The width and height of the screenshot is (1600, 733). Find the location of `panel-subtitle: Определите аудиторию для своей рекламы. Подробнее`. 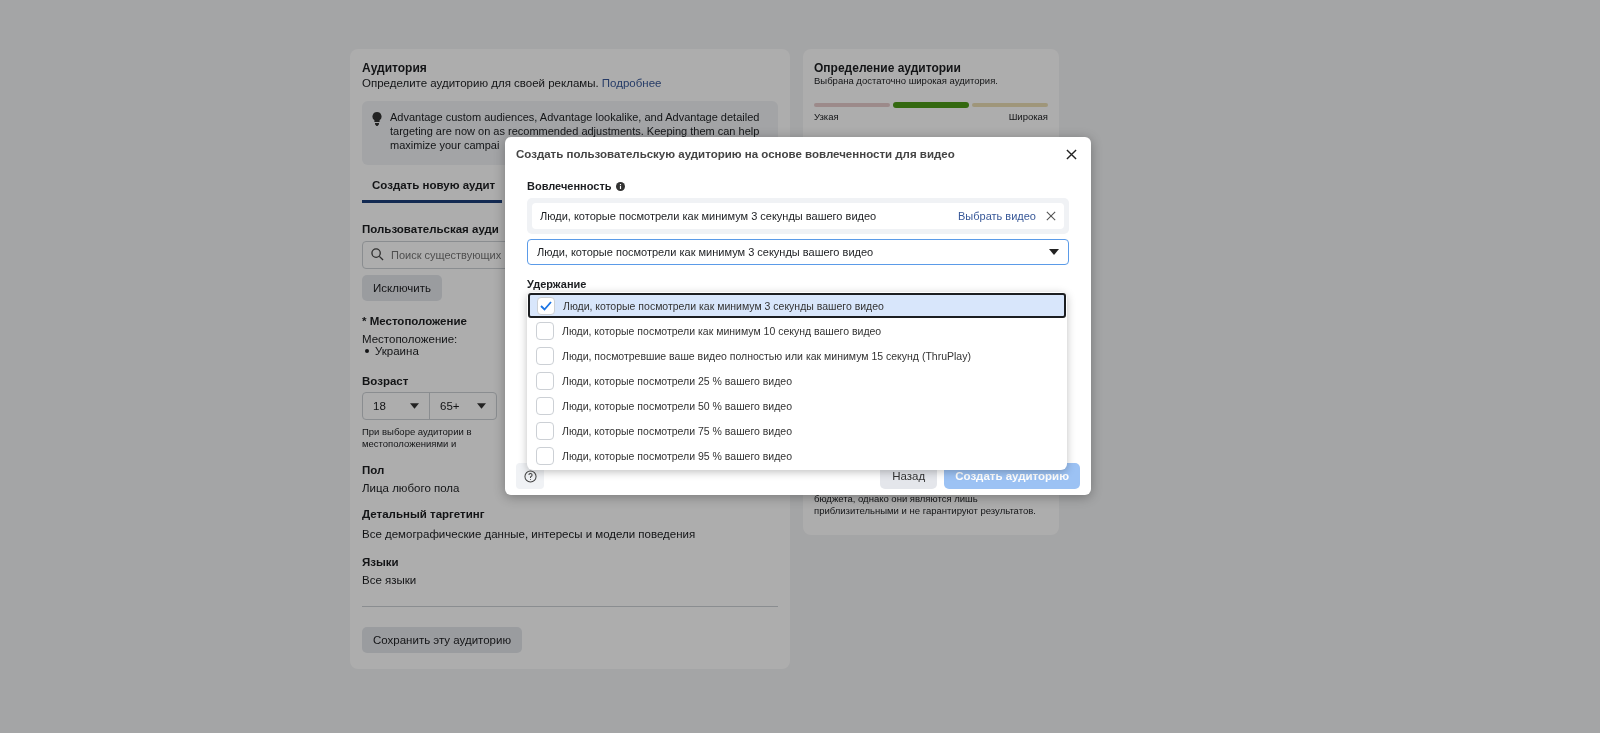

panel-subtitle: Определите аудиторию для своей рекламы. Подробнее is located at coordinates (512, 83).